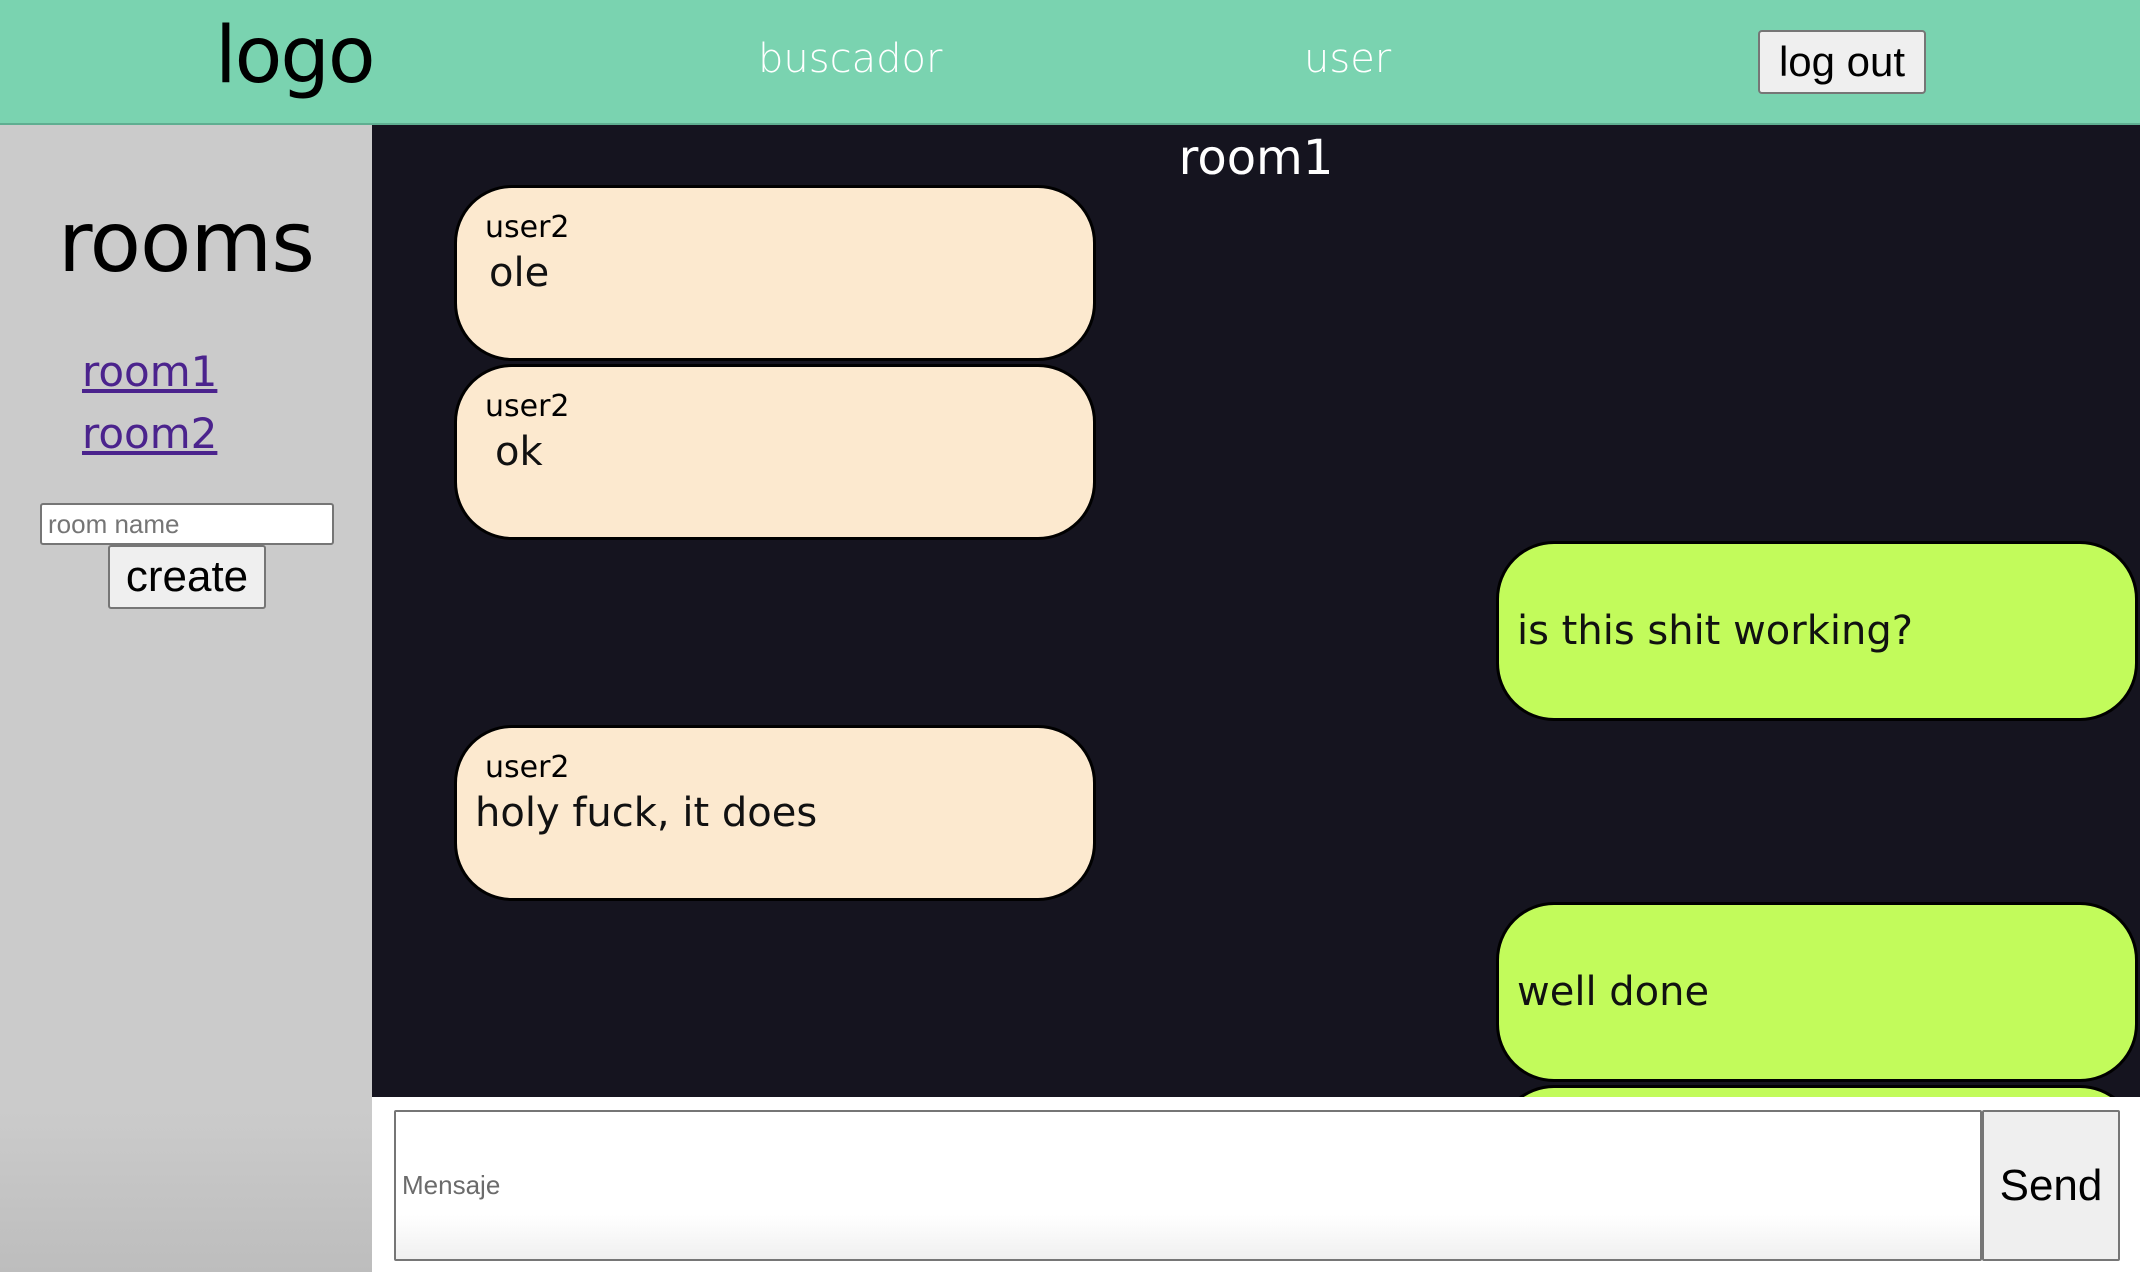 The width and height of the screenshot is (2140, 1272). I want to click on room-link-room1: room1, so click(149, 371).